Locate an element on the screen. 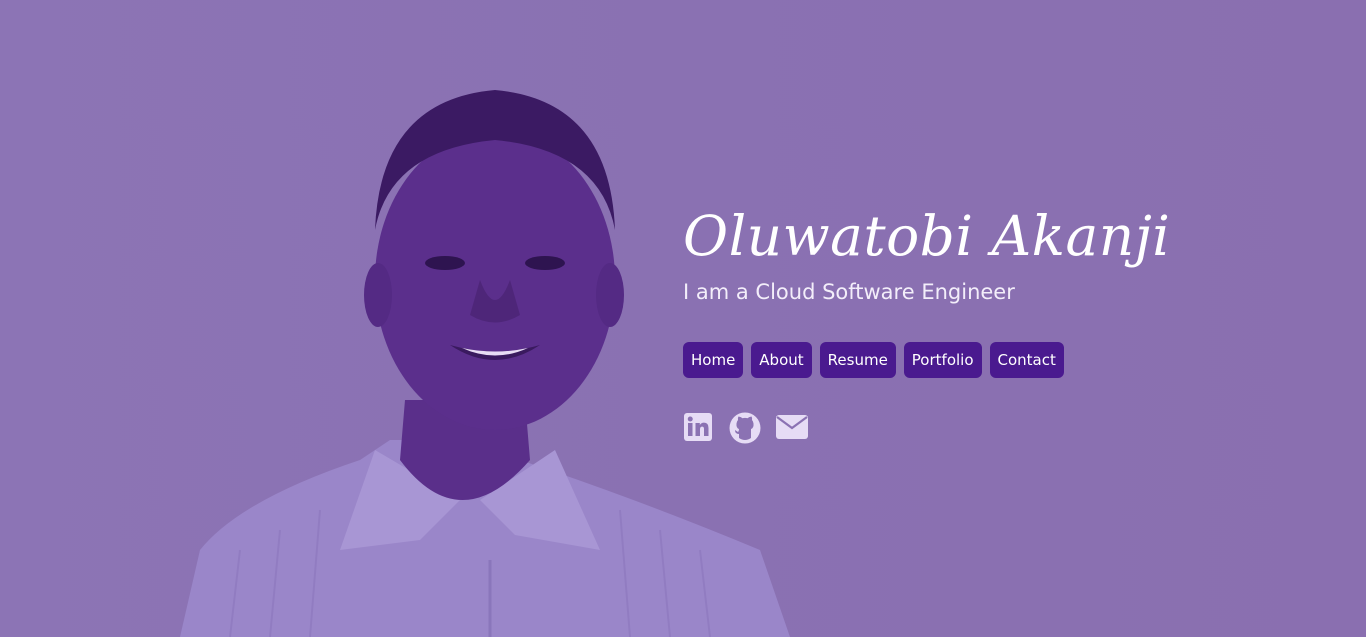 This screenshot has width=1366, height=637. site-owner-name: Oluwatobi Akanji is located at coordinates (927, 236).